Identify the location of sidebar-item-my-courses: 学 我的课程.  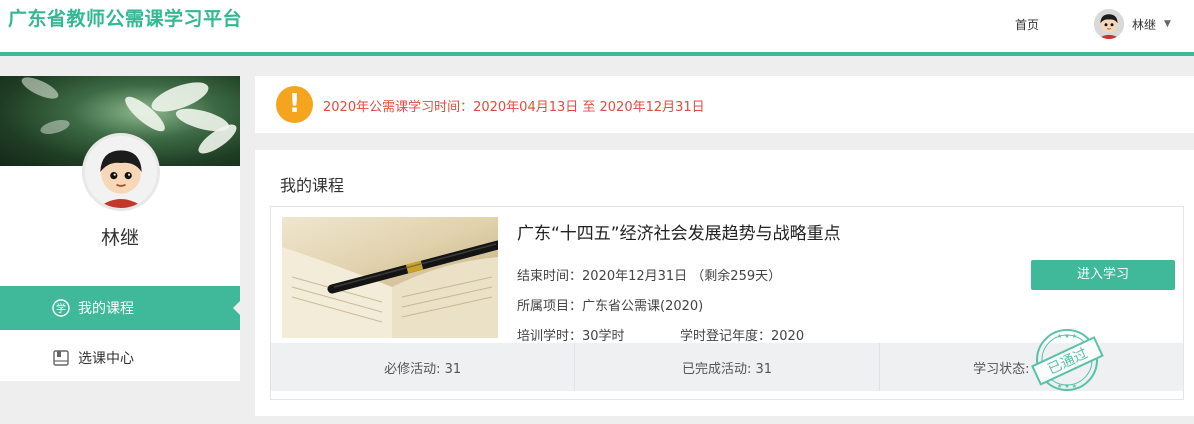
(120, 308).